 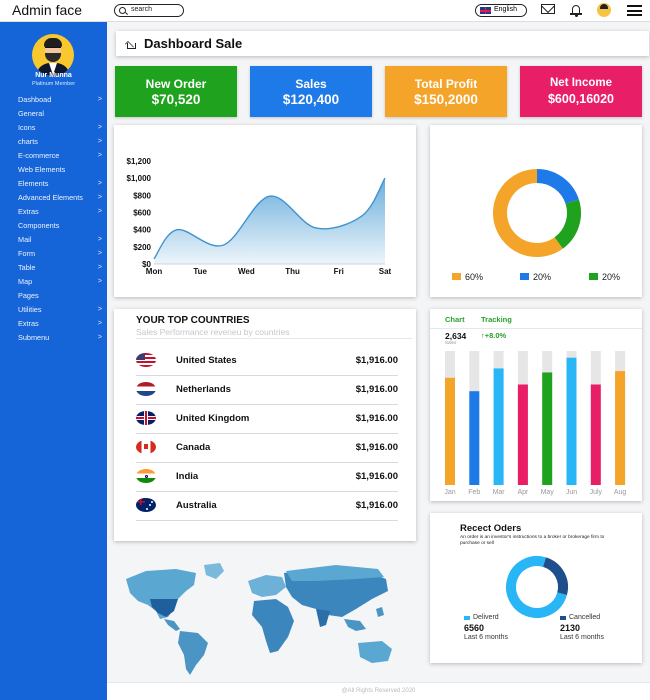 I want to click on islands-shape, so click(x=380, y=612).